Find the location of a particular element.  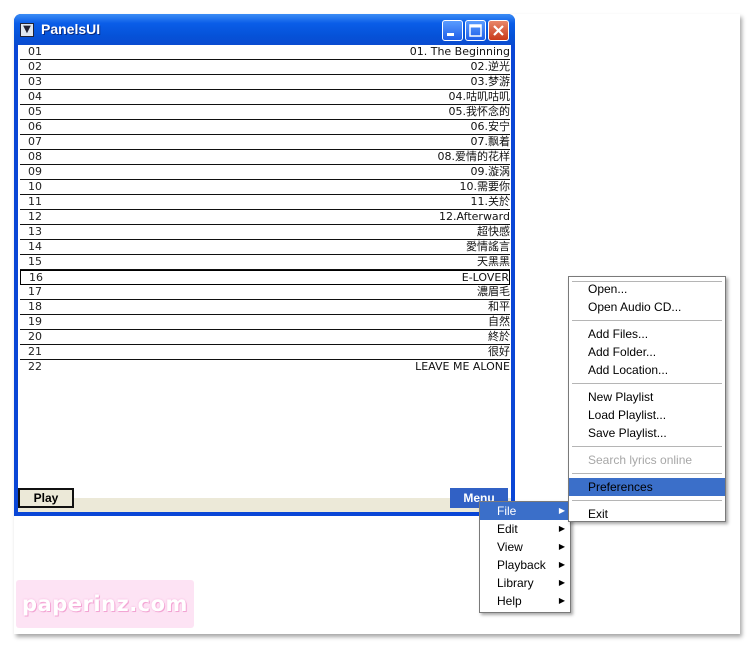

track-title: LEAVE ME ALONE is located at coordinates (462, 366).